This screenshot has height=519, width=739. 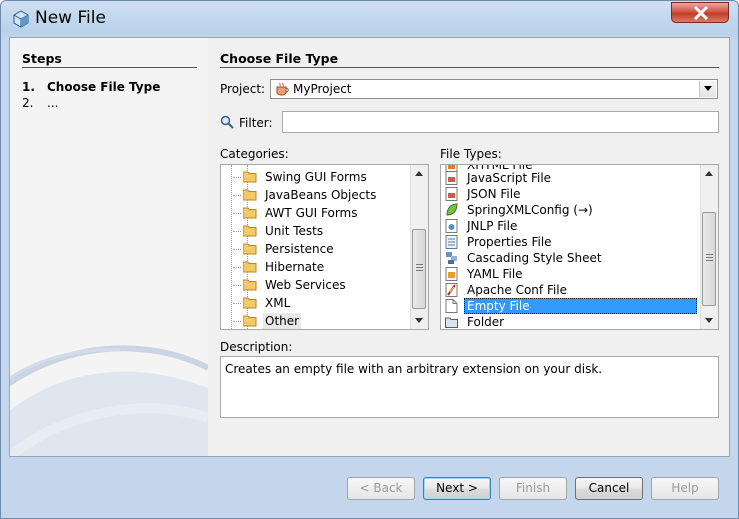 I want to click on chevron-down-icon, so click(x=708, y=88).